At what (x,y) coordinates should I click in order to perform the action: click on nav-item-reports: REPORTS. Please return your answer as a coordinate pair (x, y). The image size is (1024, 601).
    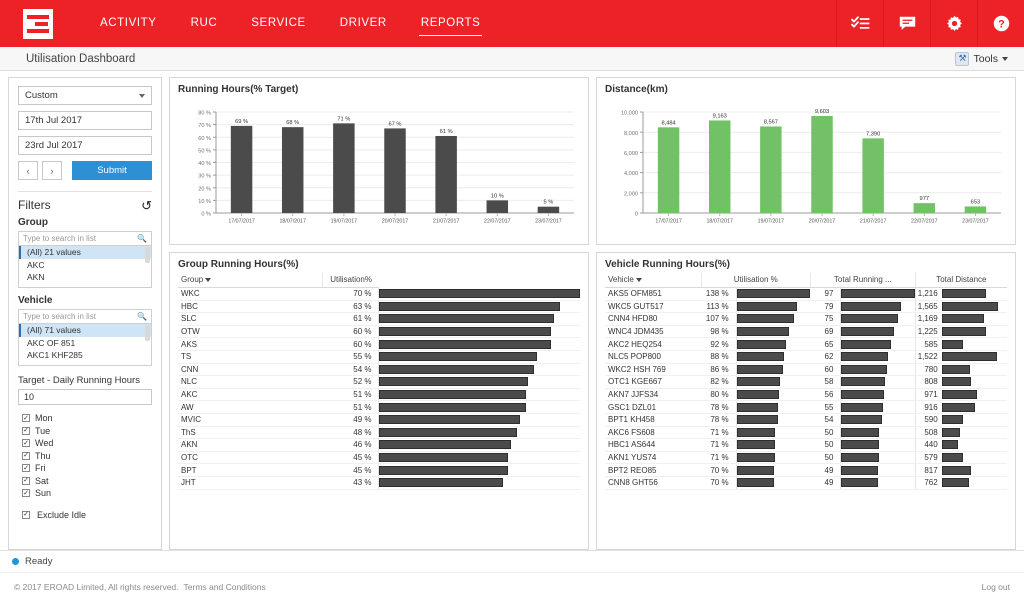
    Looking at the image, I should click on (451, 23).